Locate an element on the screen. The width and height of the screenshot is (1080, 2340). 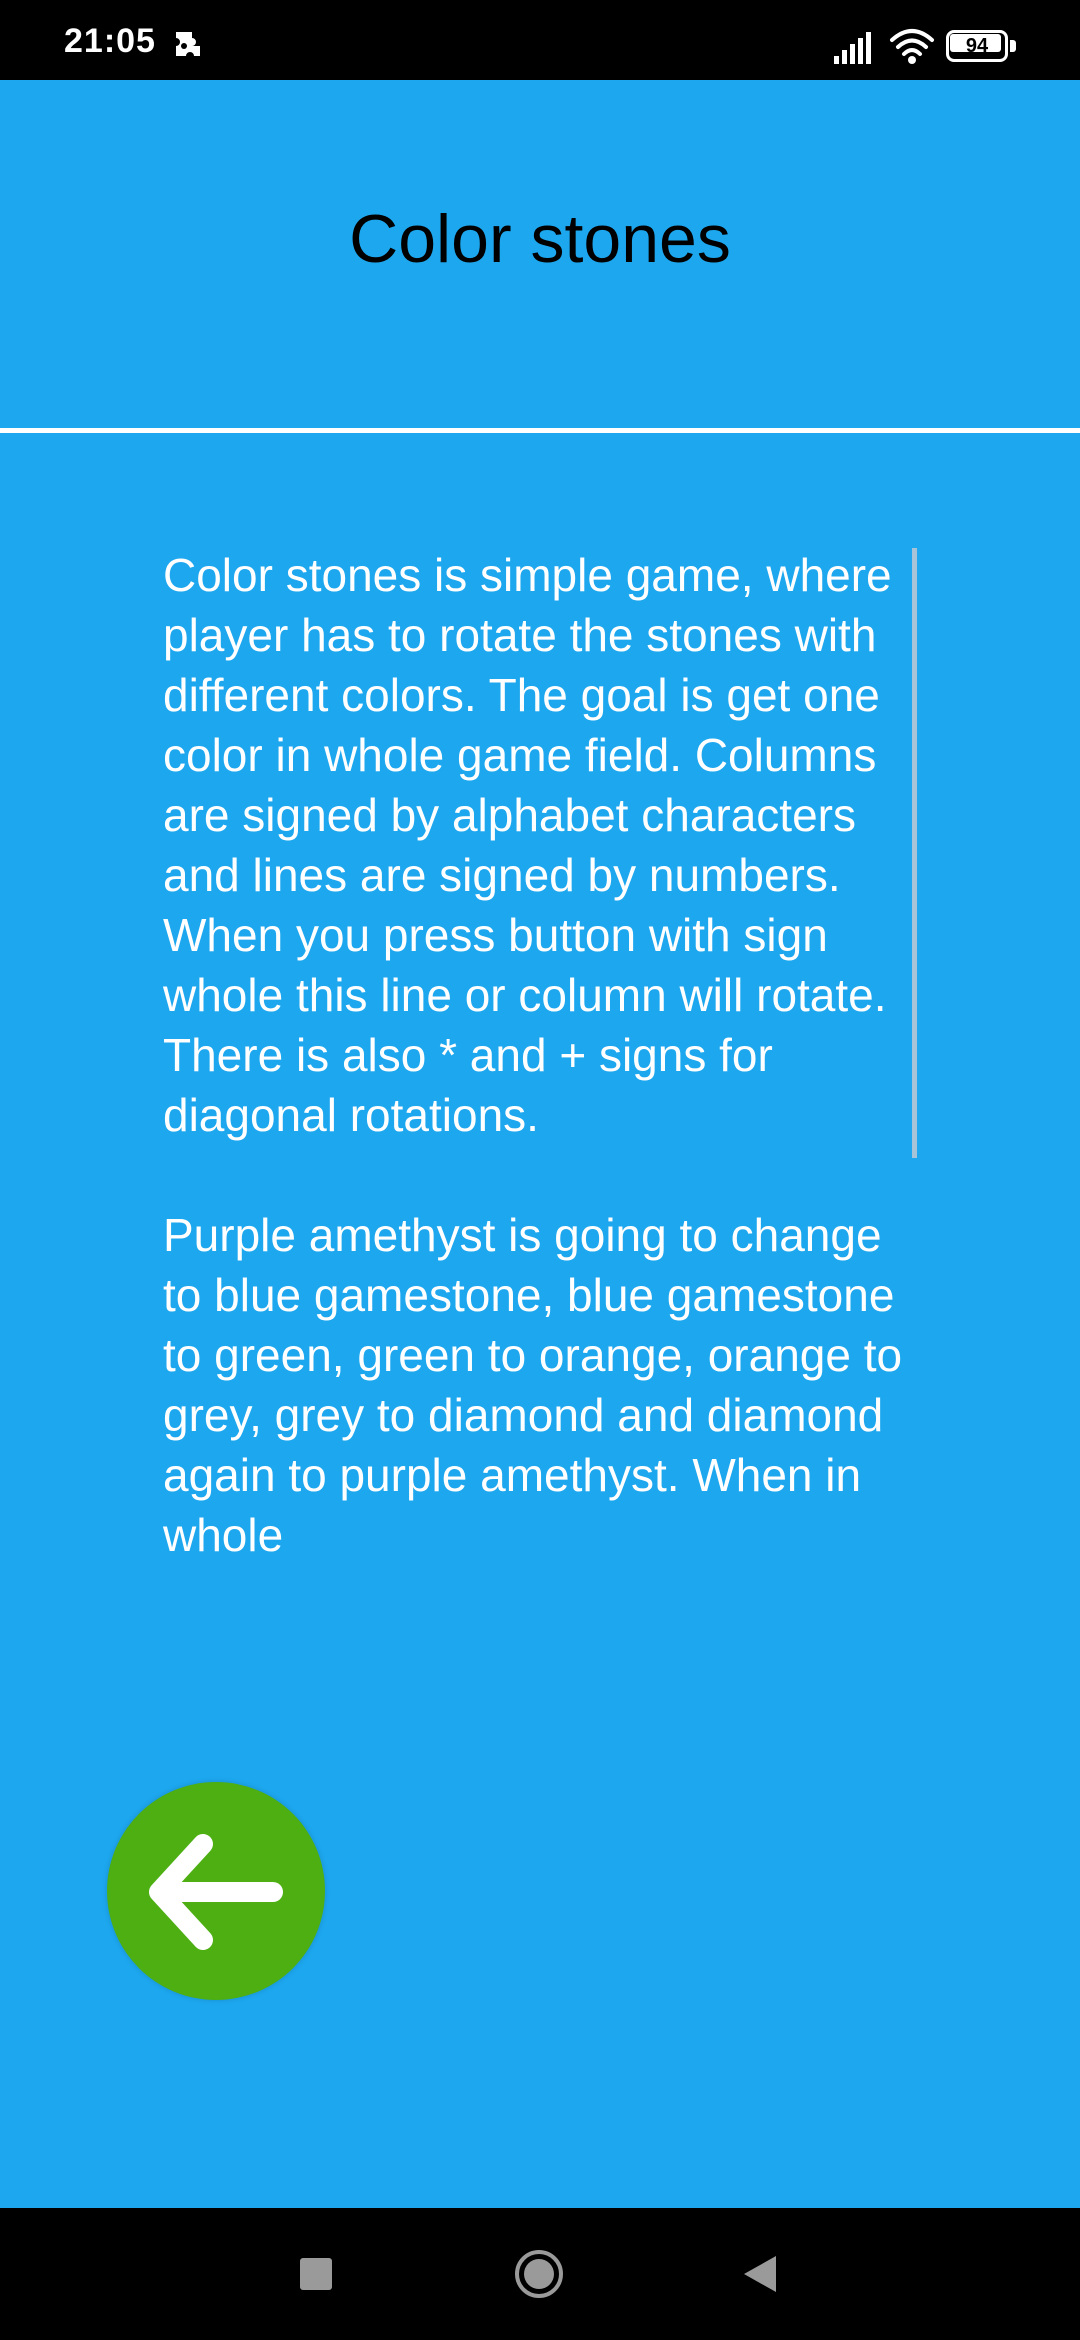
battery-level: 94 is located at coordinates (977, 46).